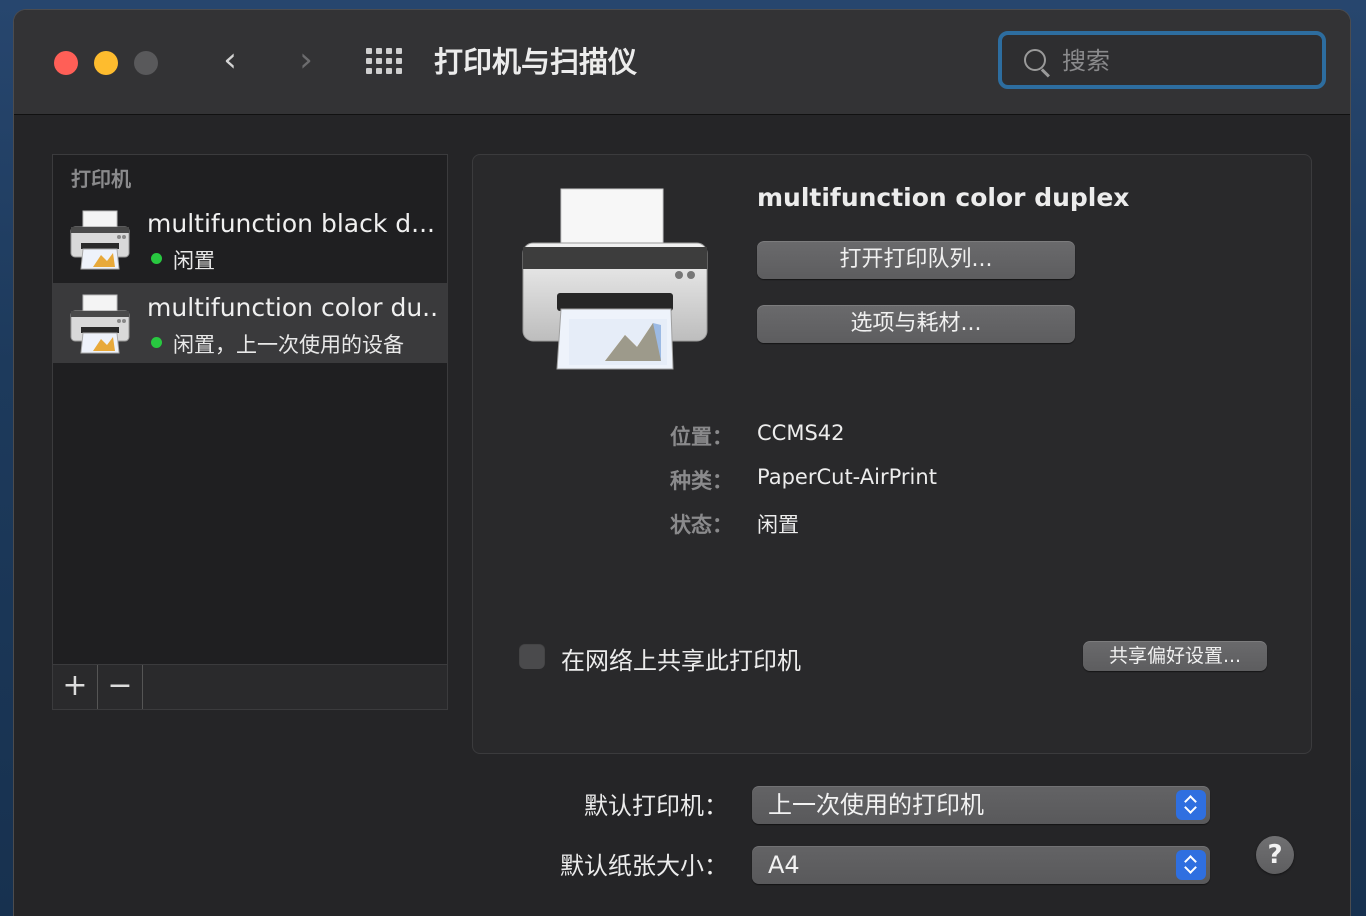 The image size is (1366, 916). I want to click on default-printer-popup: 上一次使用的打印机, so click(981, 805).